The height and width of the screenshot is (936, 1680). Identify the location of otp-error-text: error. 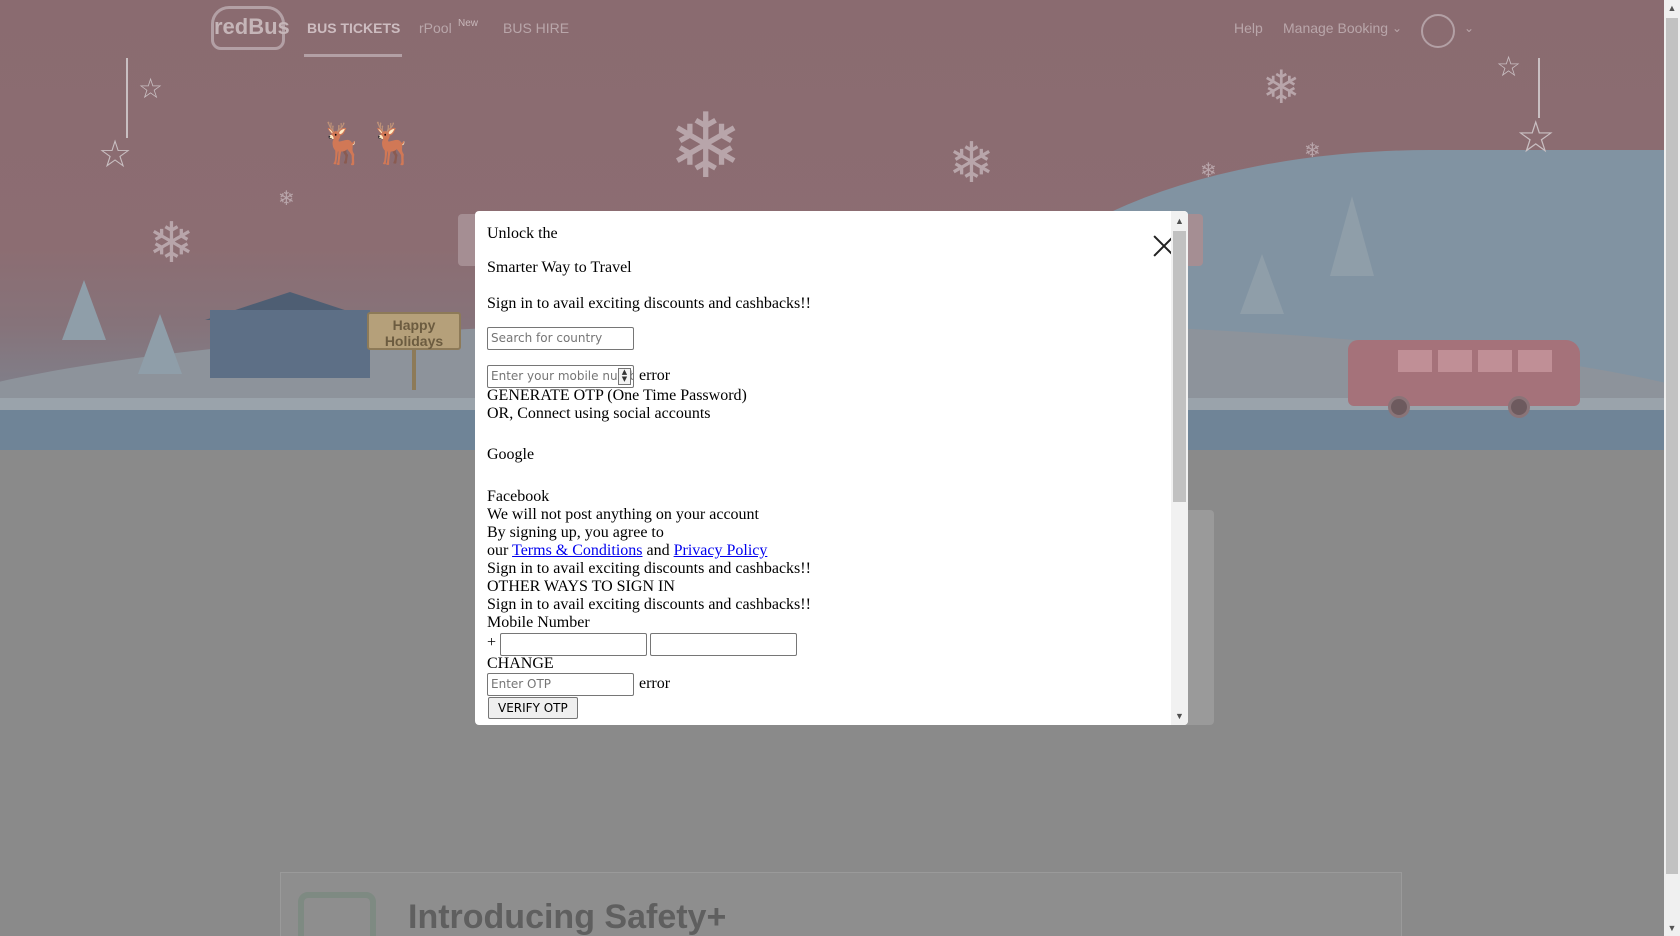
(655, 683).